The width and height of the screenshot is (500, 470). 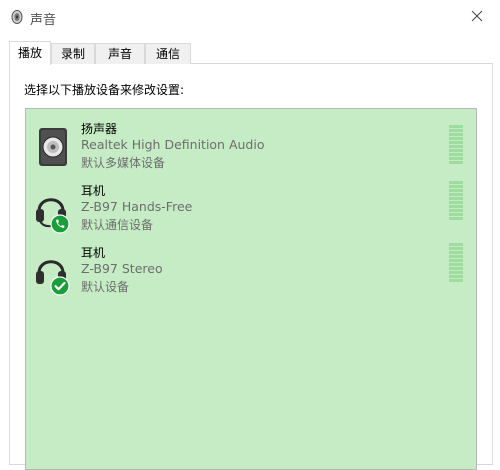 I want to click on device-description: Realtek High Definition Audio, so click(x=173, y=144).